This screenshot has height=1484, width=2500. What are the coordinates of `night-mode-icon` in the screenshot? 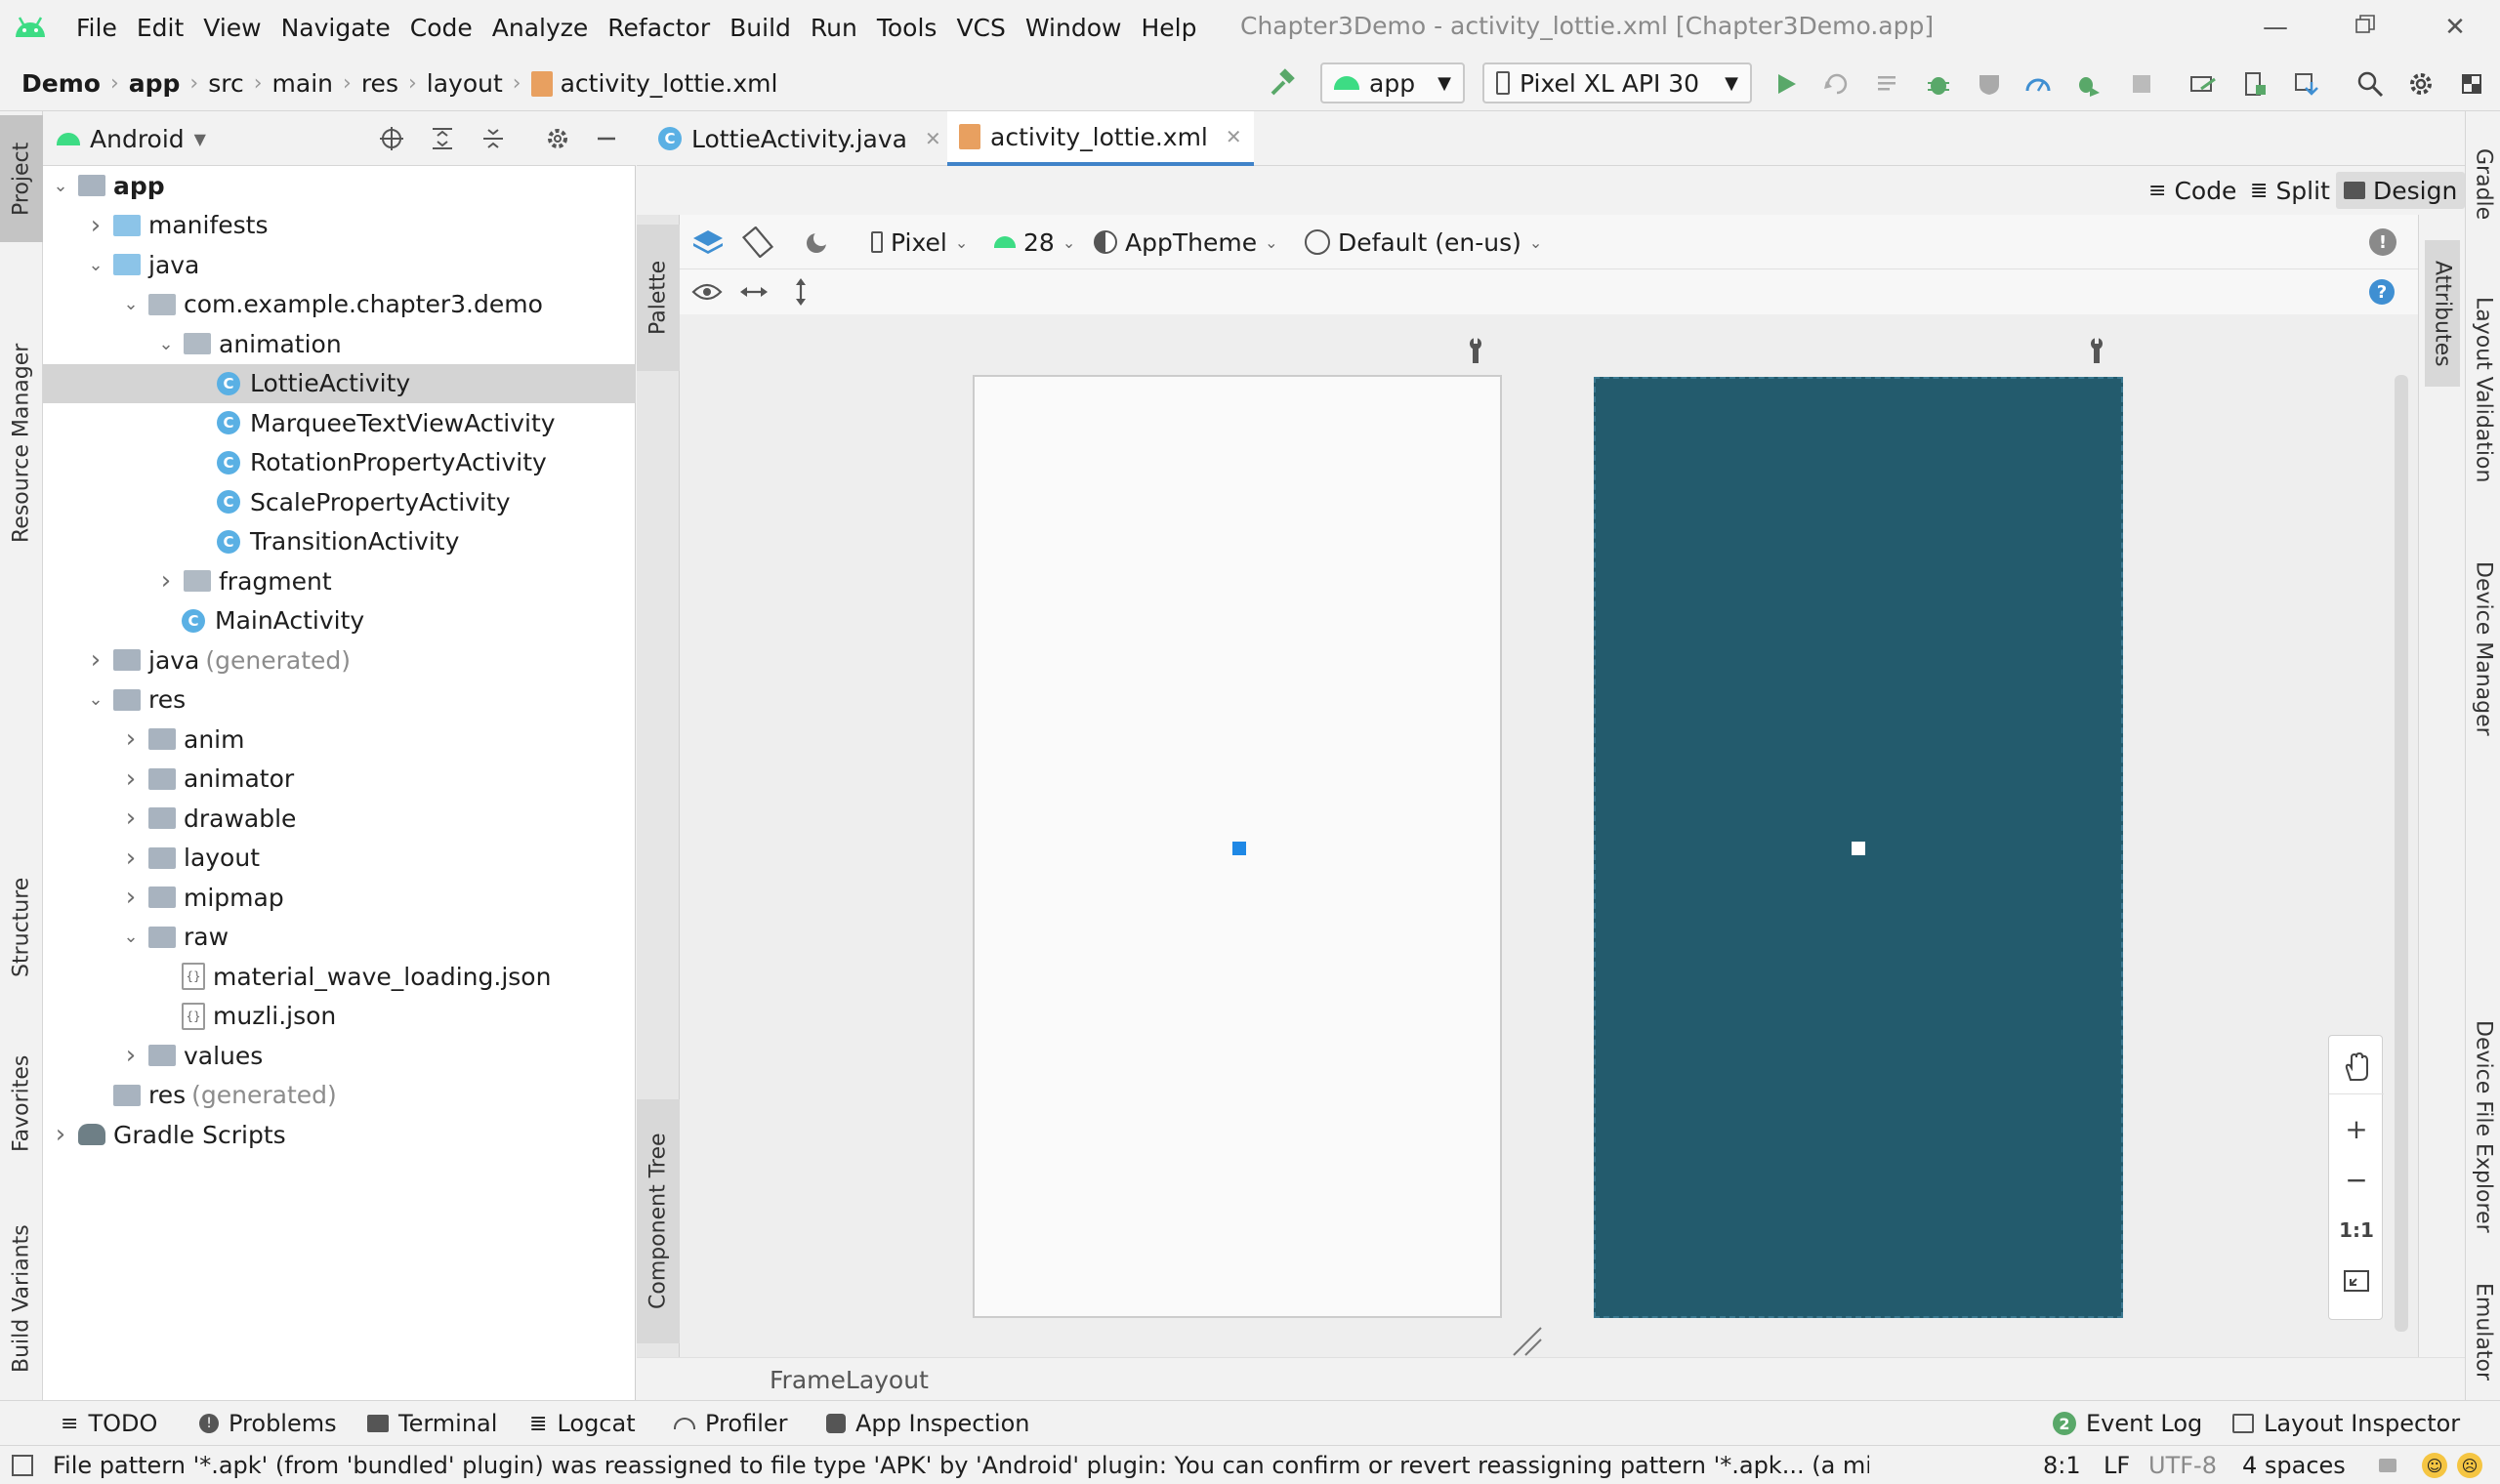 It's located at (817, 242).